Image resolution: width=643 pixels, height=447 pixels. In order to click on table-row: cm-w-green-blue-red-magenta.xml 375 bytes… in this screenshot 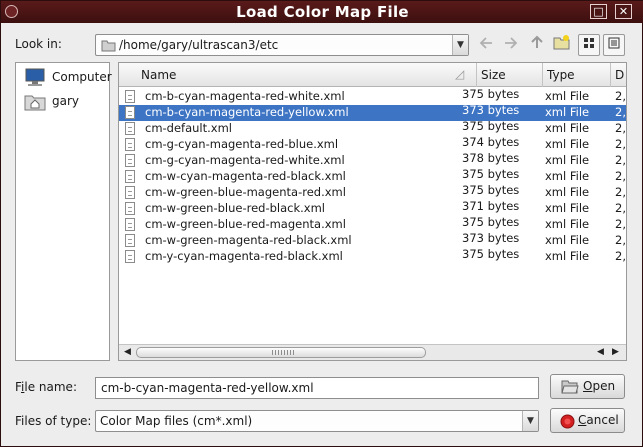, I will do `click(372, 224)`.